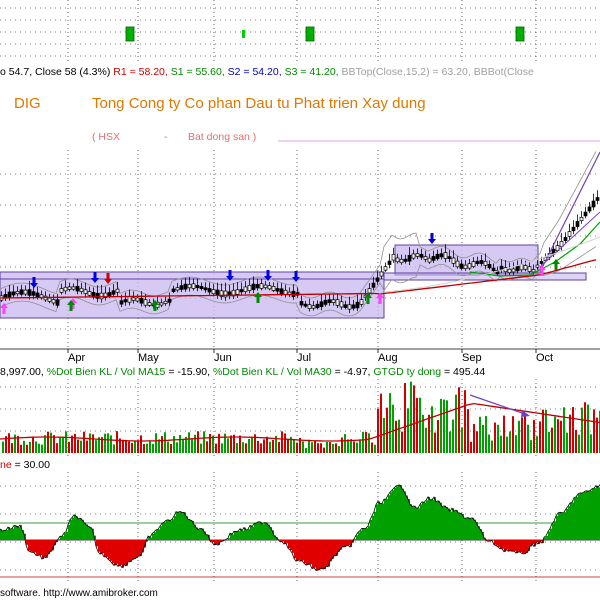 The width and height of the screenshot is (600, 600). Describe the element at coordinates (304, 358) in the screenshot. I see `x-tick-label: Jul` at that location.